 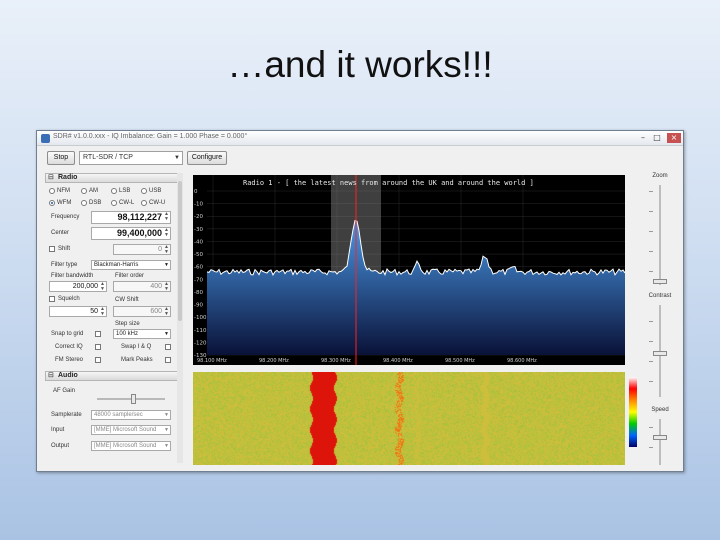 I want to click on configure-button: Configure, so click(x=207, y=158).